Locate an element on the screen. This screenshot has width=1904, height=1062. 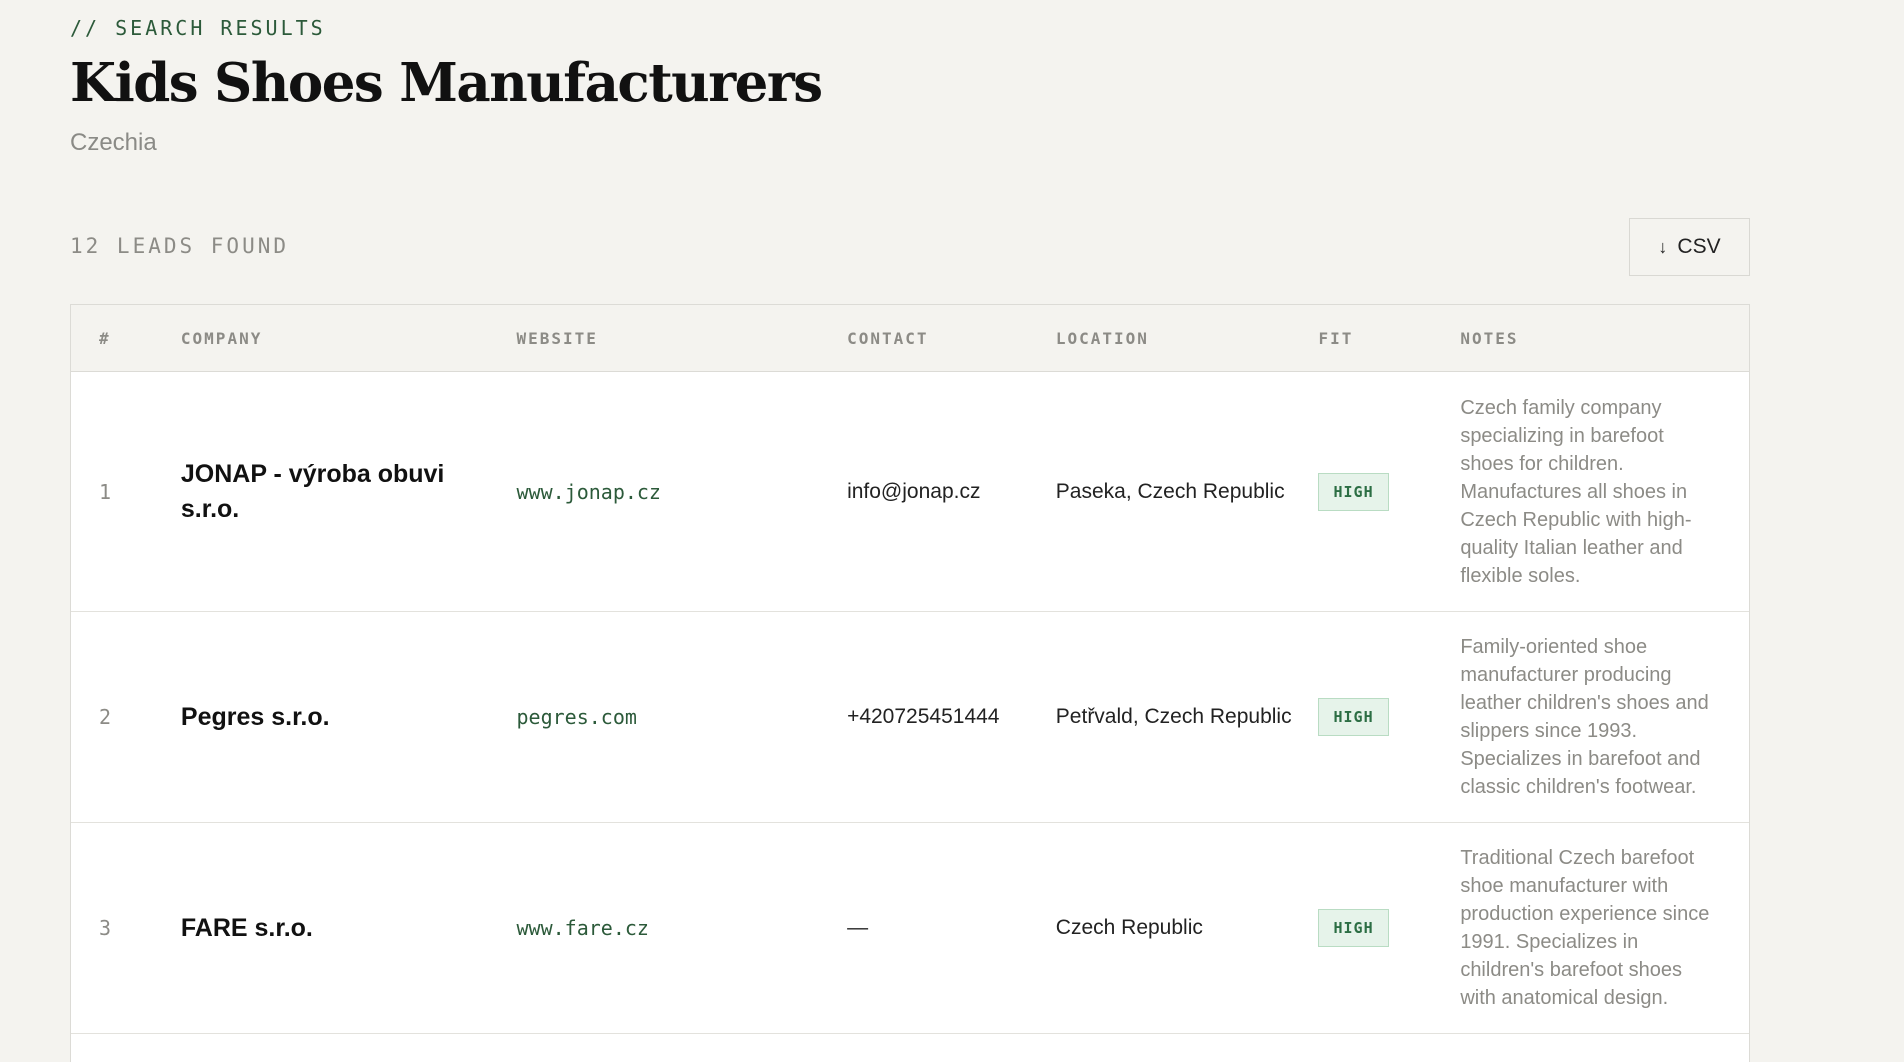
column-header-fit: FIT is located at coordinates (1390, 338).